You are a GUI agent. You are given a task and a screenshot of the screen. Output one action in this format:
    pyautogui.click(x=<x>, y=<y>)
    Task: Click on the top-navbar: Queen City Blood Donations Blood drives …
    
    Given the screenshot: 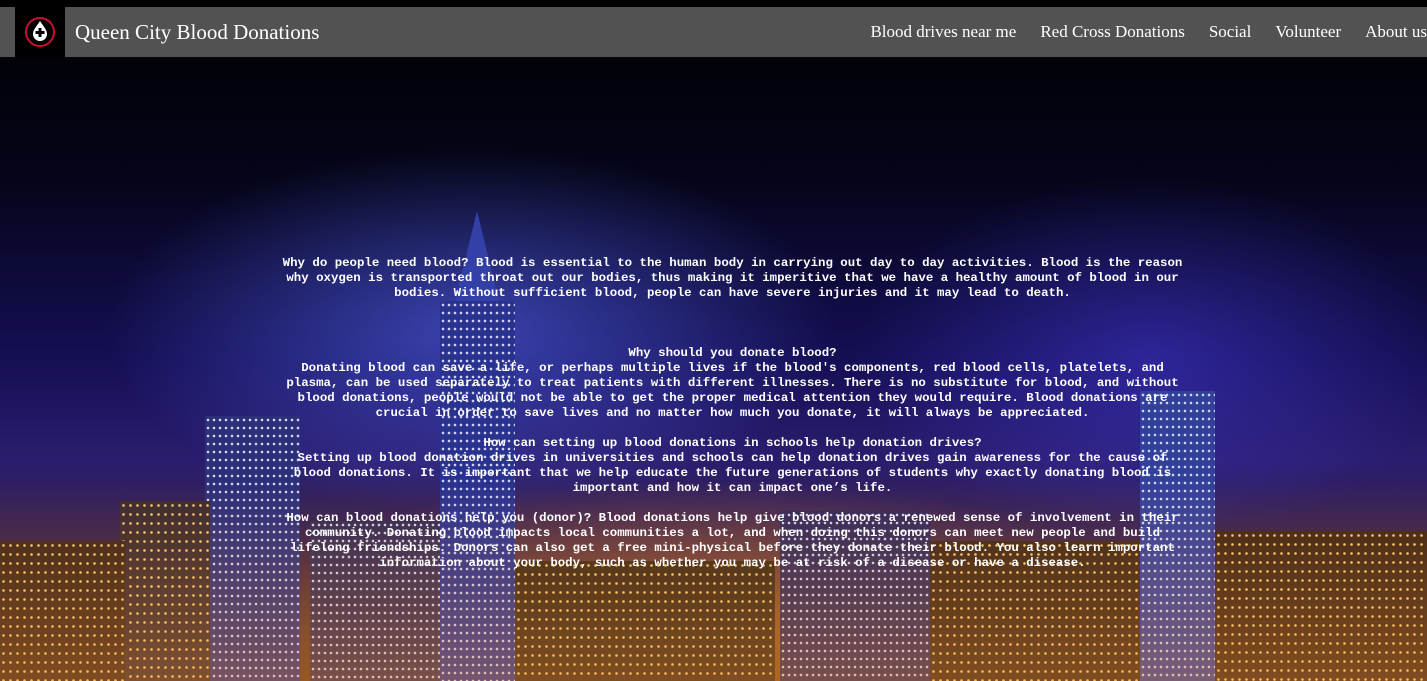 What is the action you would take?
    pyautogui.click(x=713, y=32)
    